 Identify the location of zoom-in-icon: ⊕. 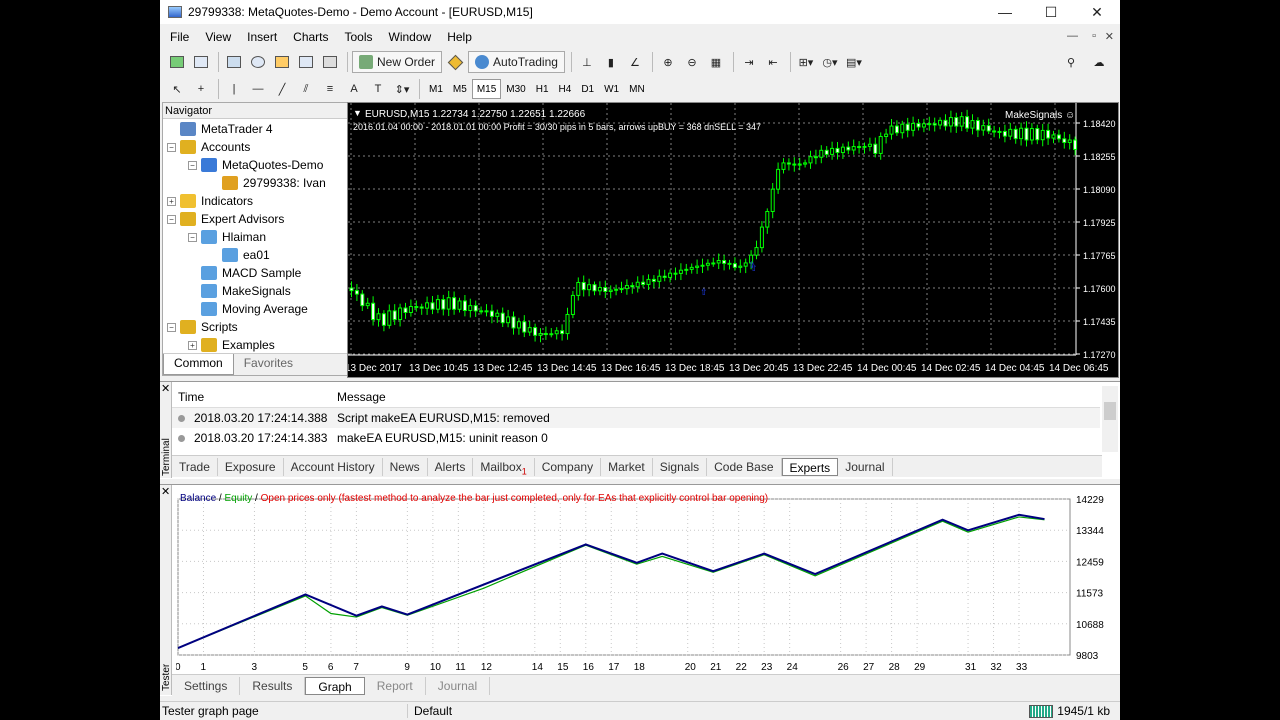
(668, 62).